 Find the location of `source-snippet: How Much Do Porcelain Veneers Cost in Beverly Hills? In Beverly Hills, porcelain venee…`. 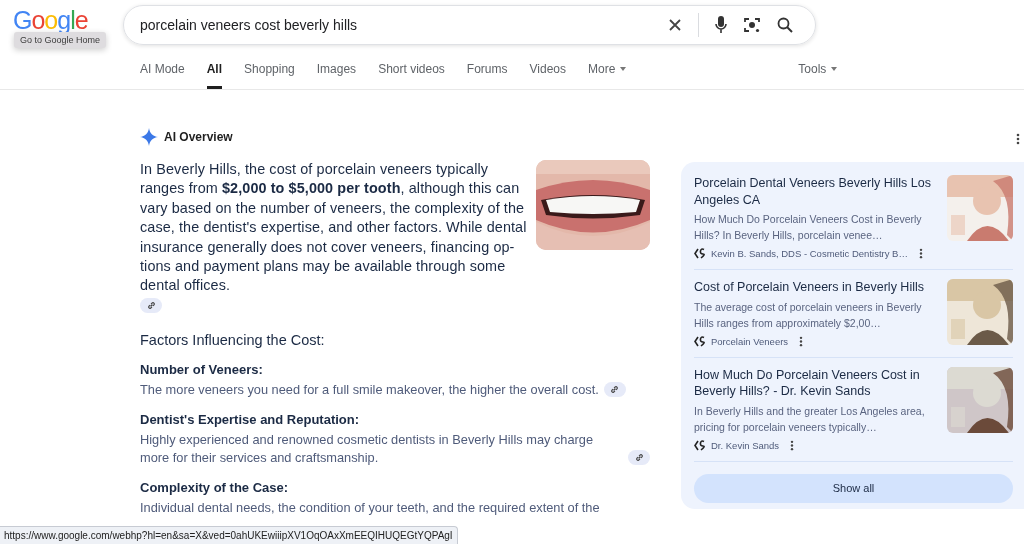

source-snippet: How Much Do Porcelain Veneers Cost in Beverly Hills? In Beverly Hills, porcelain venee… is located at coordinates (808, 227).